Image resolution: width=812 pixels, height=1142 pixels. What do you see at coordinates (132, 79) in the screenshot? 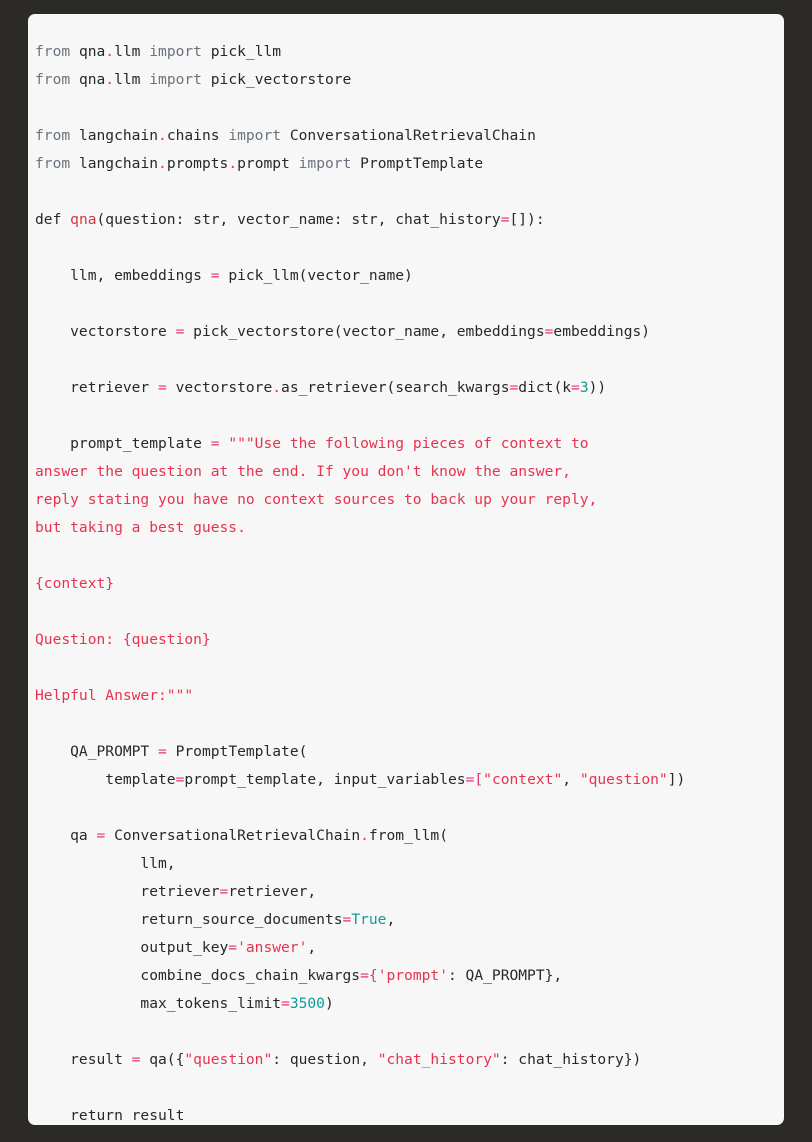
I see `code-token: llm` at bounding box center [132, 79].